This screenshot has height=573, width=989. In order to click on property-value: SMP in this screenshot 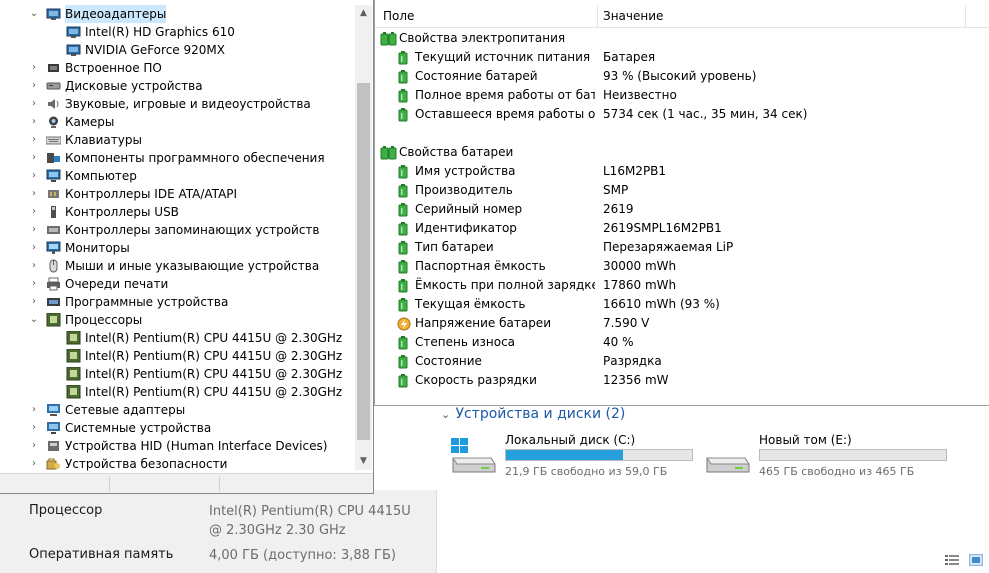, I will do `click(616, 190)`.